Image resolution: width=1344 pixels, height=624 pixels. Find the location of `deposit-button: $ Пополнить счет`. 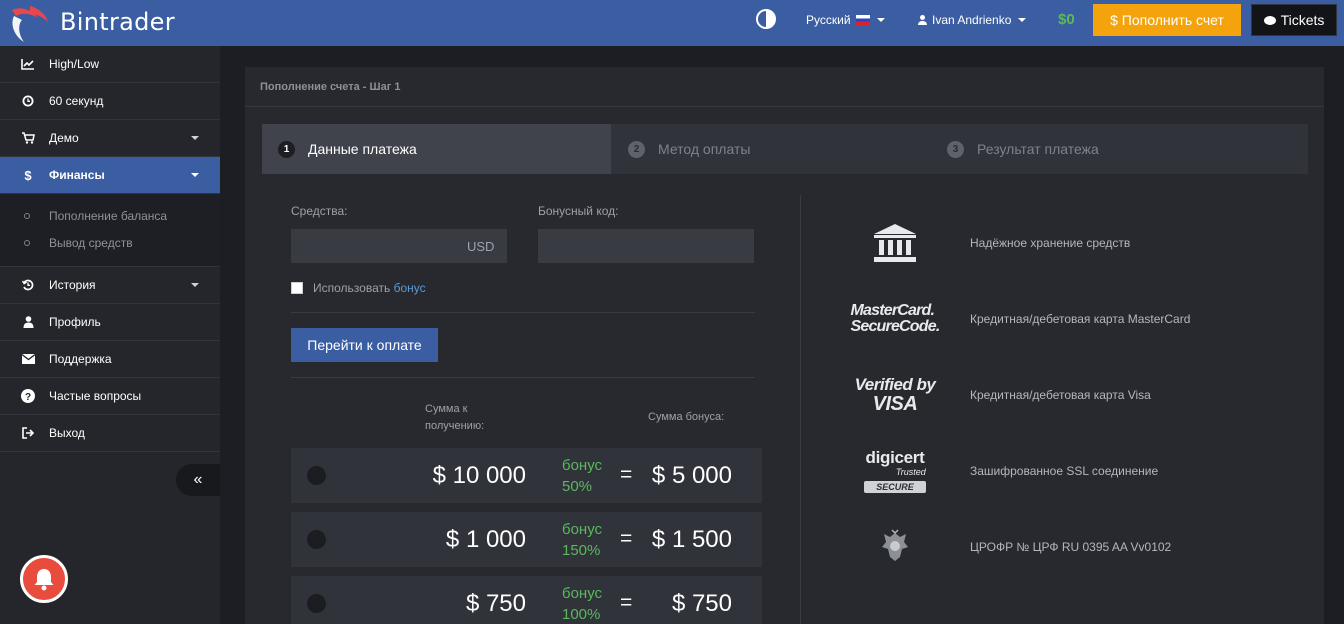

deposit-button: $ Пополнить счет is located at coordinates (1167, 20).